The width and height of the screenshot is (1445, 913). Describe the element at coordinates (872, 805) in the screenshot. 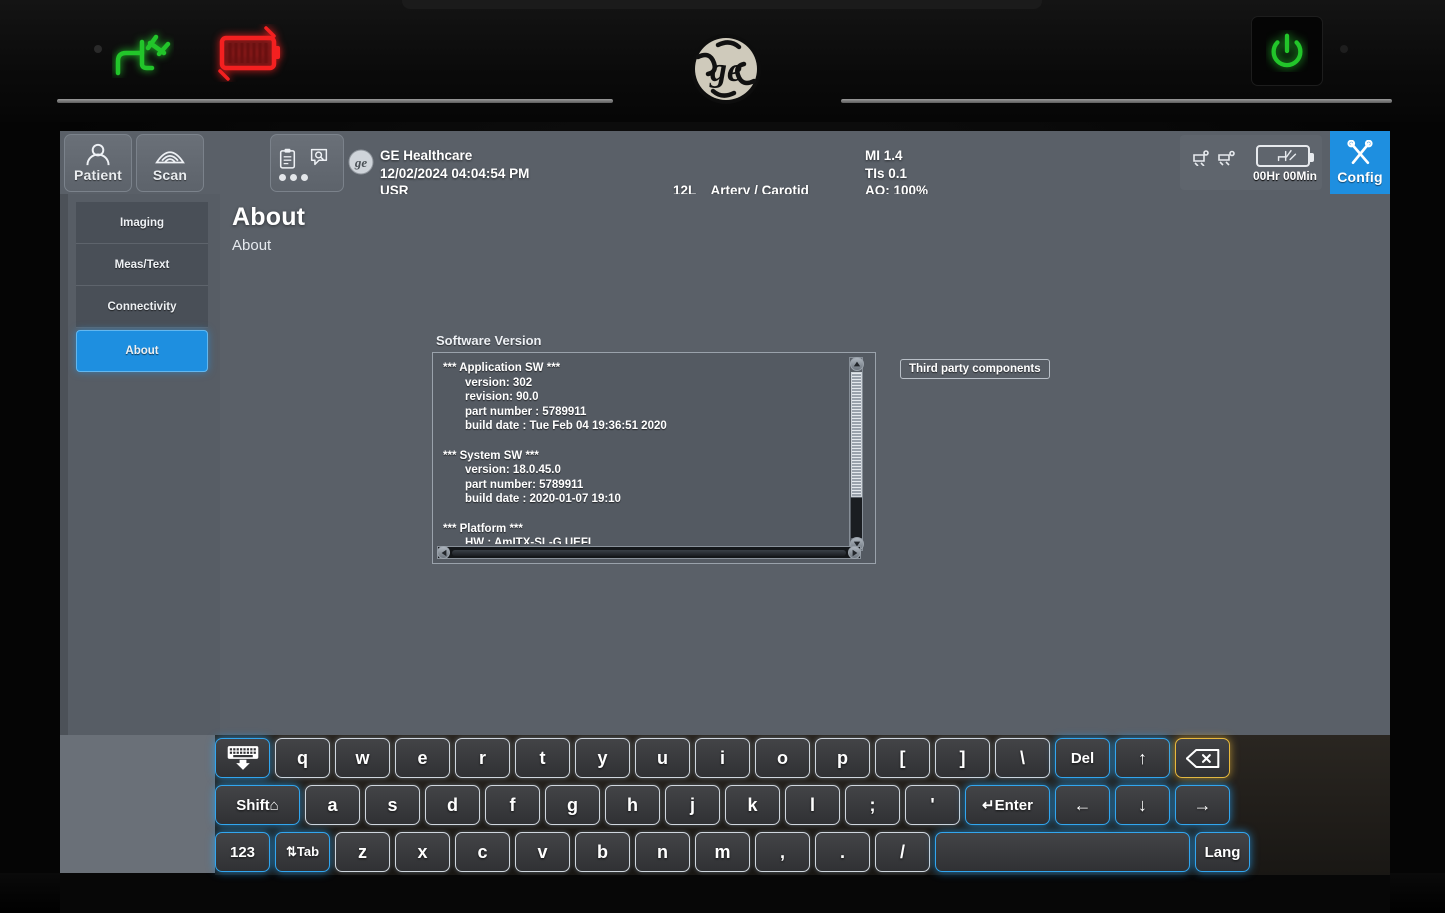

I see `key-10: ;` at that location.